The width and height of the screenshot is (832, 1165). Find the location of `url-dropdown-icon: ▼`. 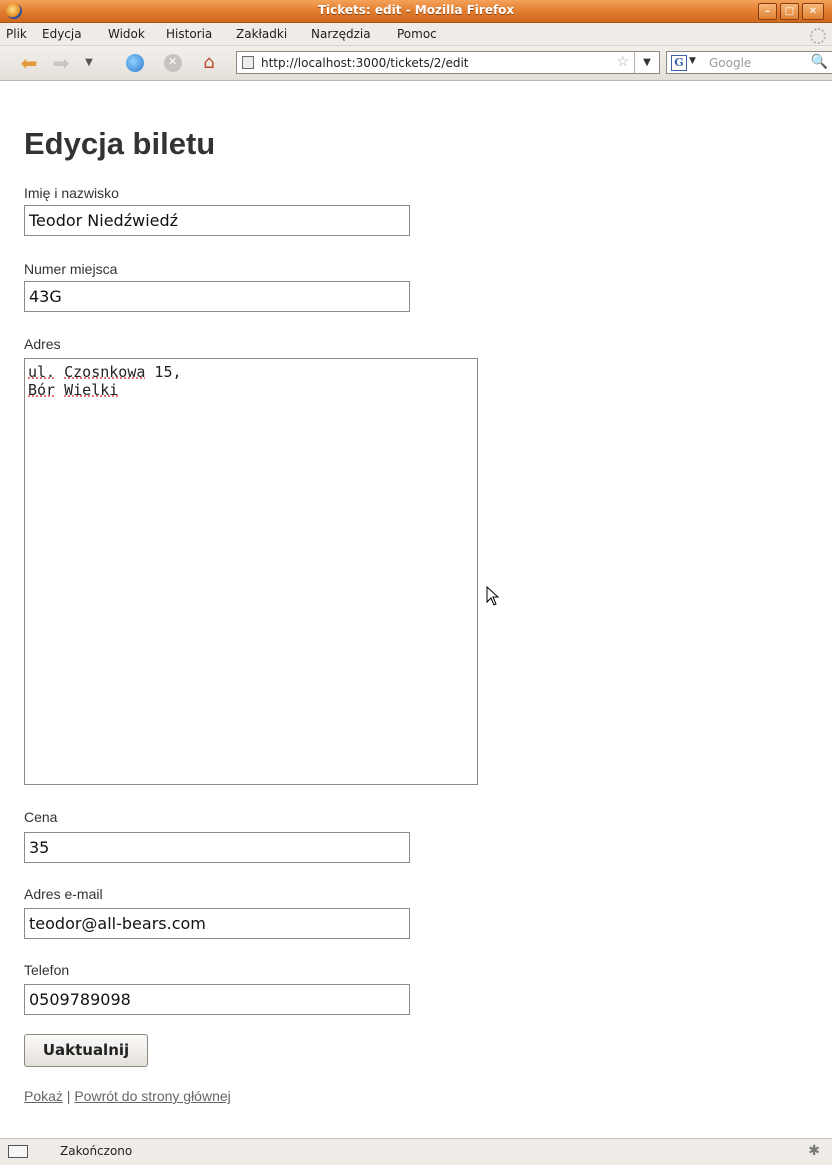

url-dropdown-icon: ▼ is located at coordinates (646, 62).